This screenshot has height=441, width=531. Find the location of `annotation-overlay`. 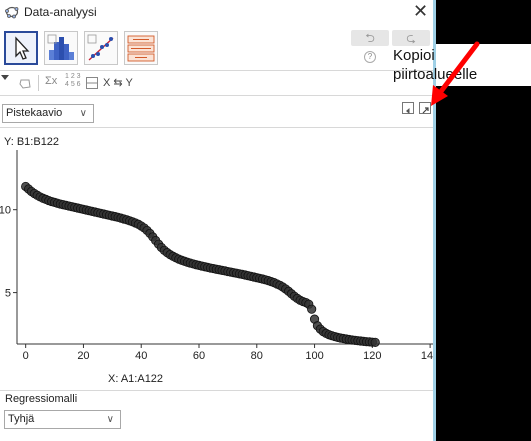

annotation-overlay is located at coordinates (455, 73).